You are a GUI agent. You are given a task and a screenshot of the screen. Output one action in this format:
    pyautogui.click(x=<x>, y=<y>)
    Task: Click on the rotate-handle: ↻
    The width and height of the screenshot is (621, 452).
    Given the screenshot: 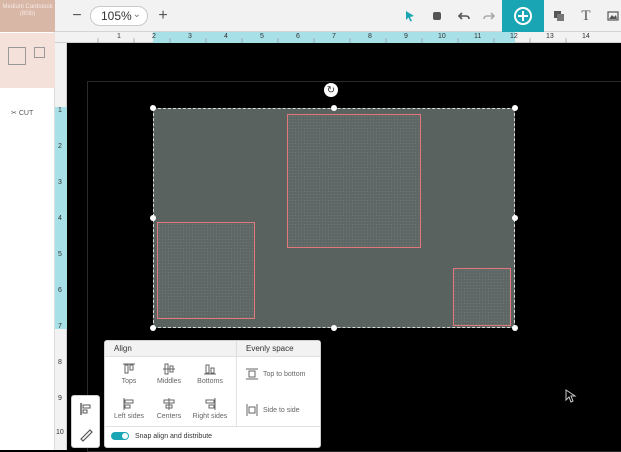 What is the action you would take?
    pyautogui.click(x=331, y=90)
    